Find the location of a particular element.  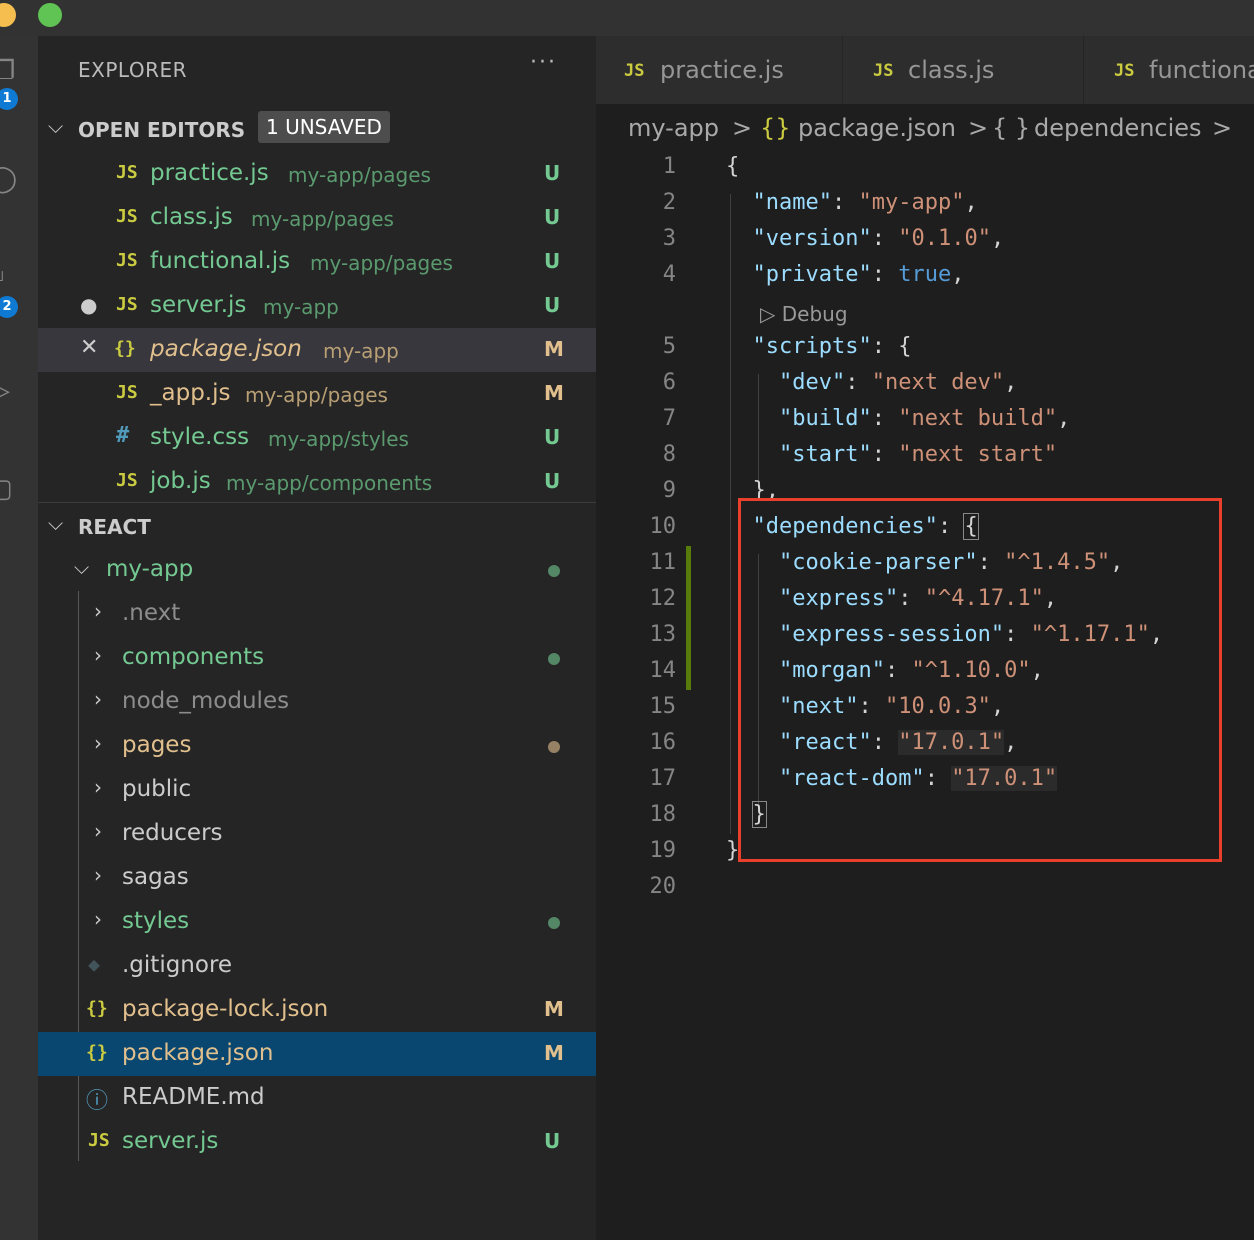

line-number: 17 is located at coordinates (663, 778).